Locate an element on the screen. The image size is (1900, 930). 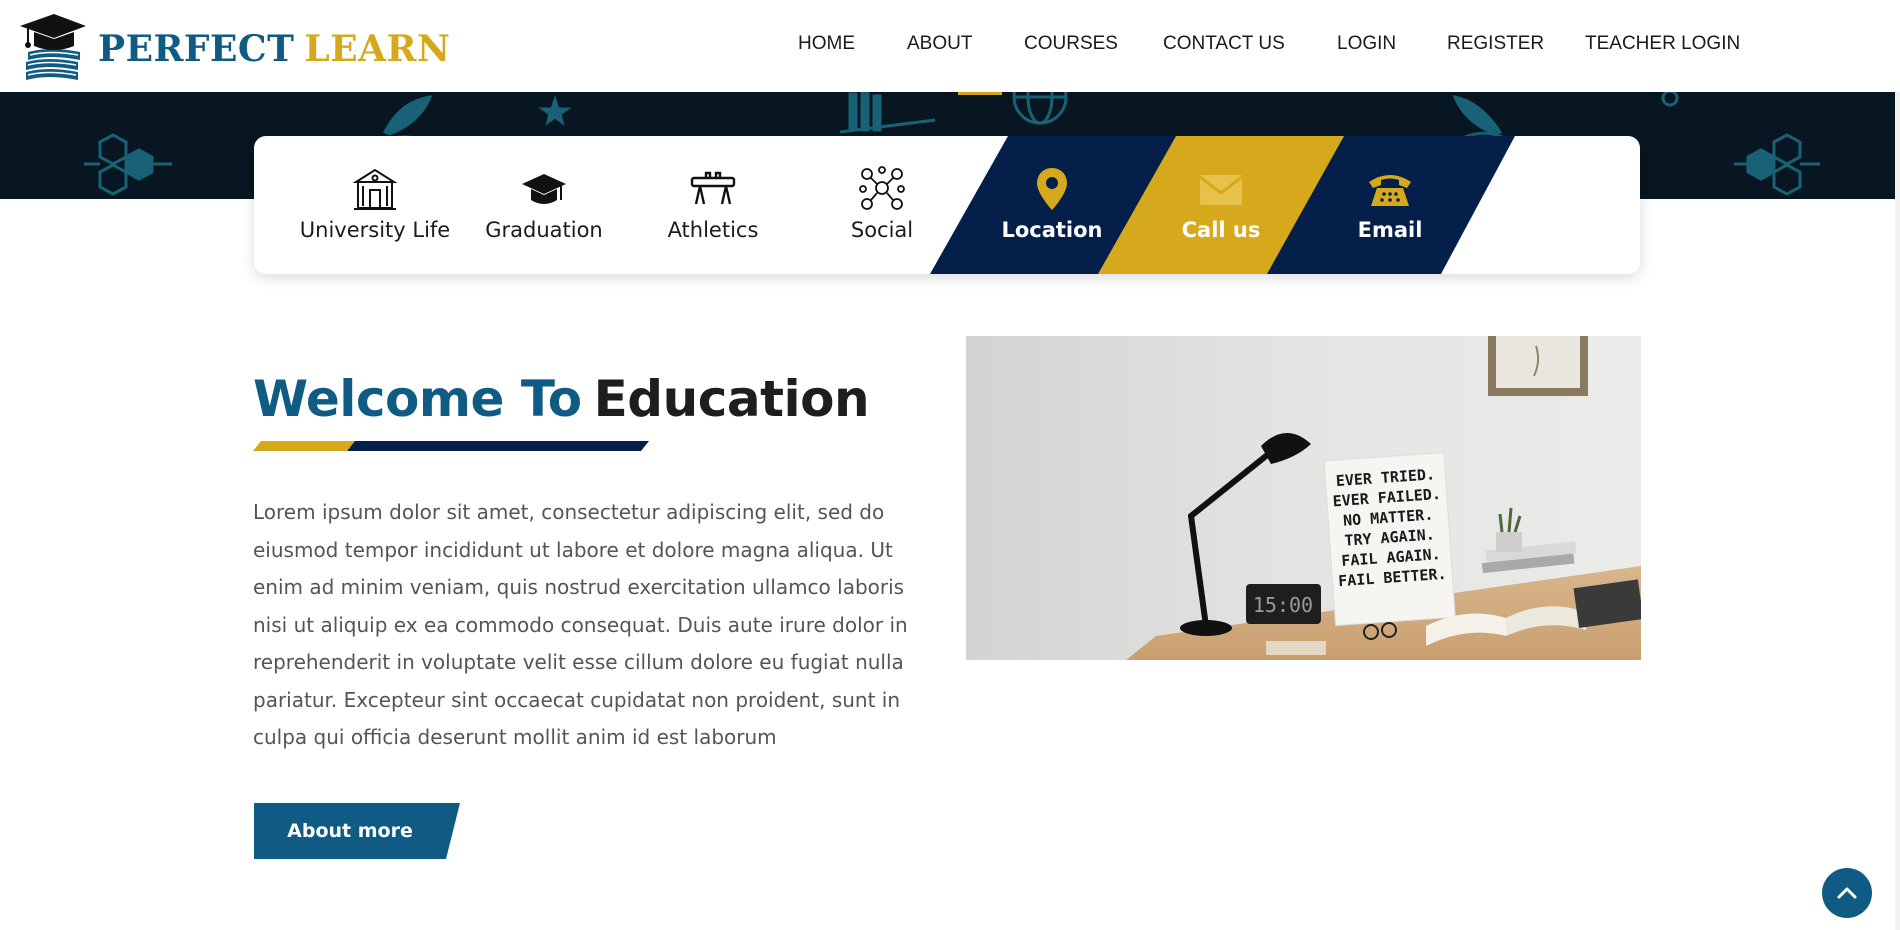
scrollbar-track is located at coordinates (1897, 465).